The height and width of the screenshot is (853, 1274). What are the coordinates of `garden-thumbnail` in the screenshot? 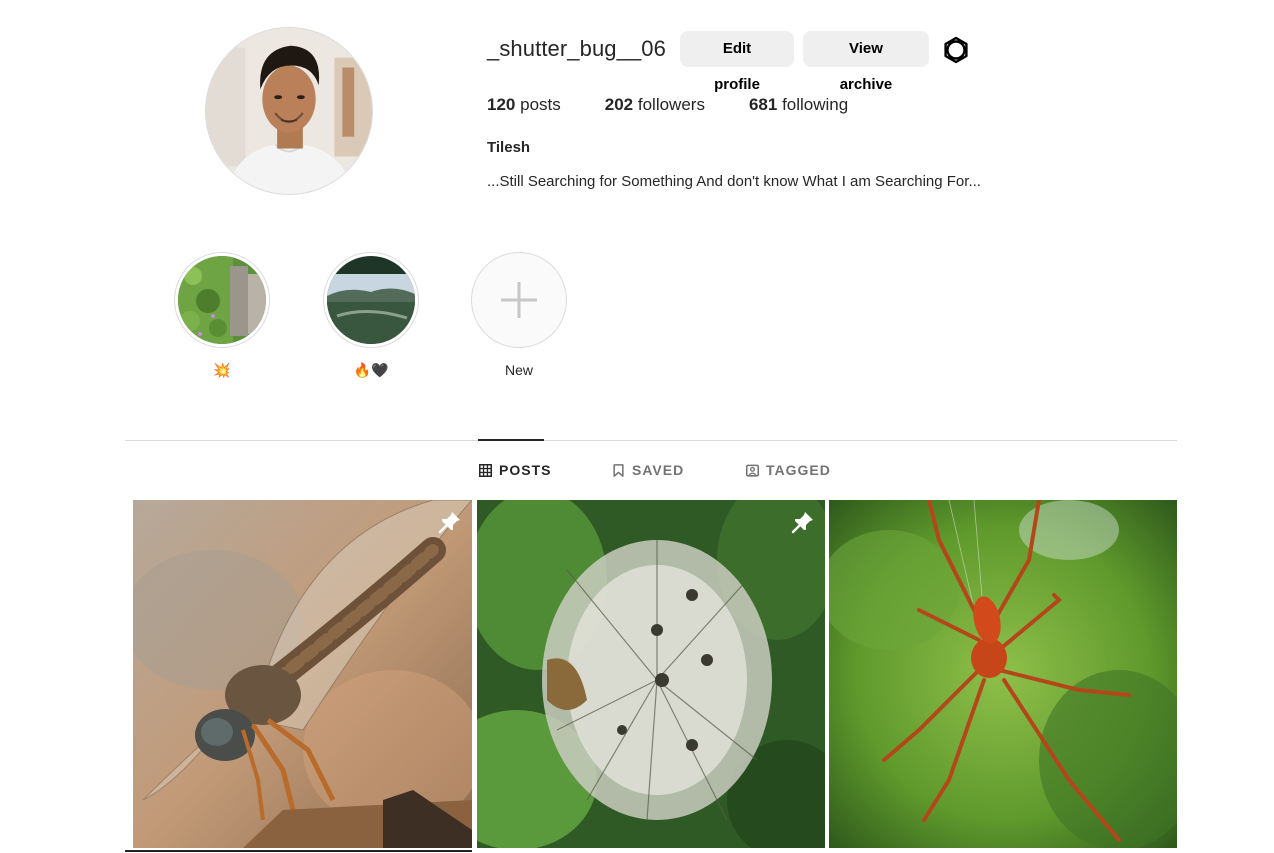 It's located at (222, 300).